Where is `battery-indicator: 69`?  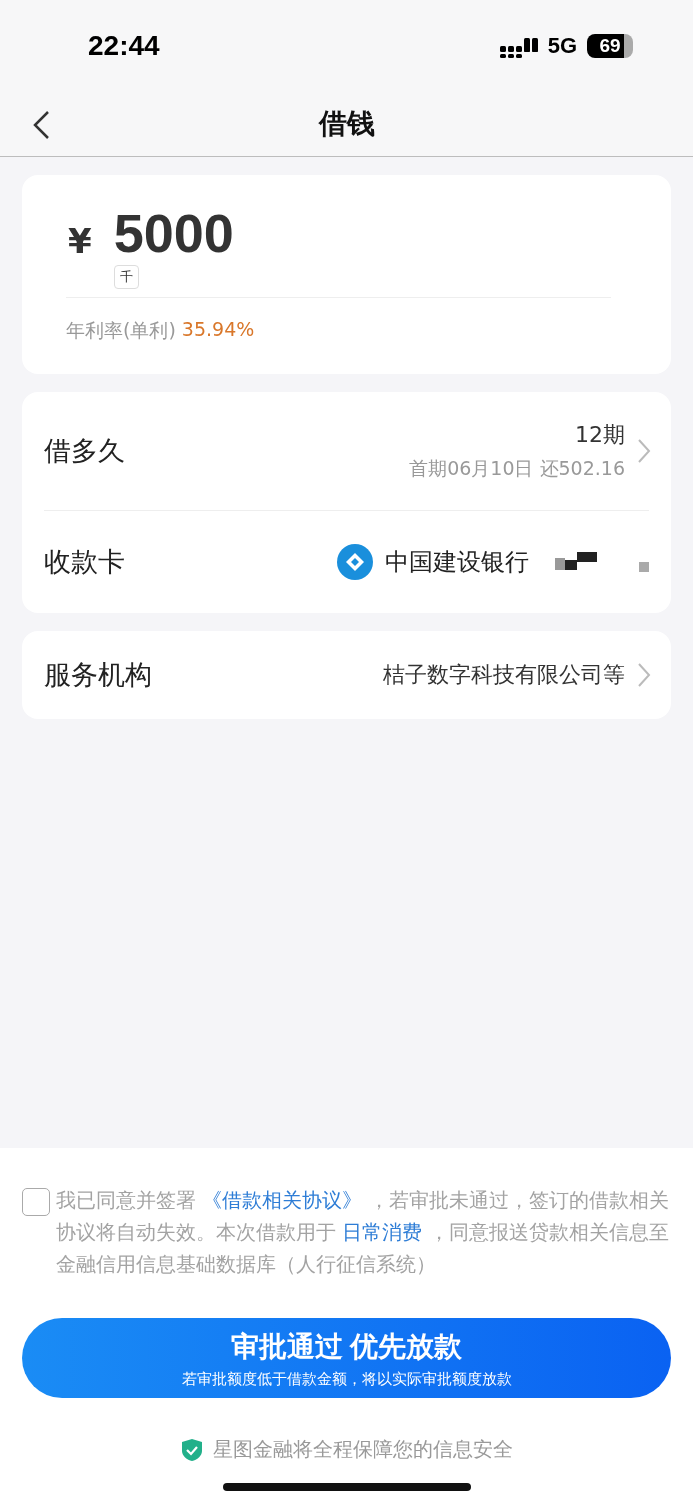 battery-indicator: 69 is located at coordinates (610, 46).